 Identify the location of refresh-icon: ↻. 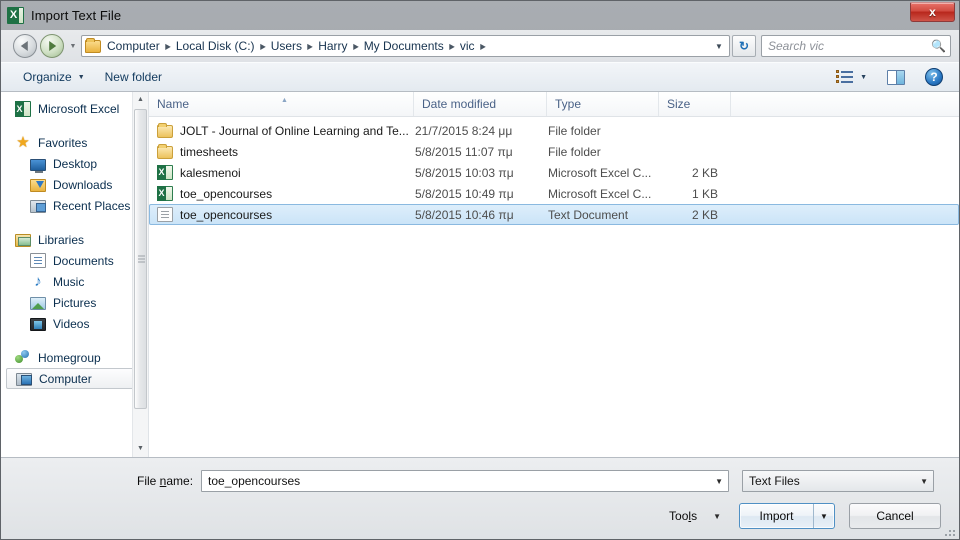
(744, 46).